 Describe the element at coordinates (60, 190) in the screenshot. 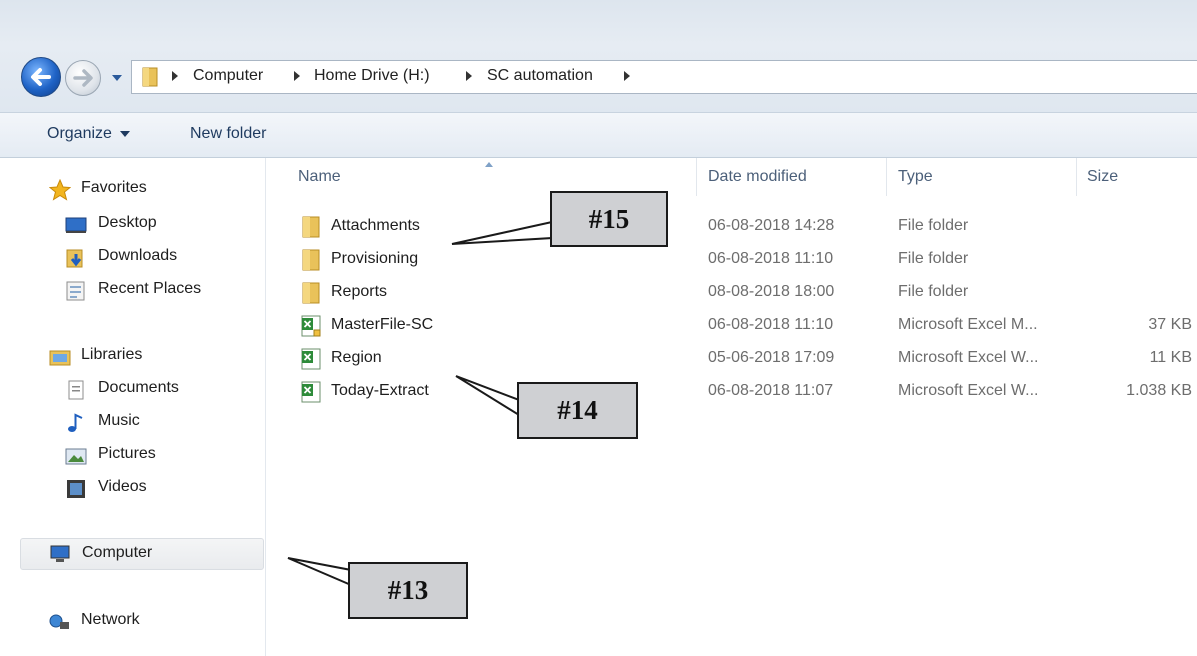

I see `star-icon` at that location.